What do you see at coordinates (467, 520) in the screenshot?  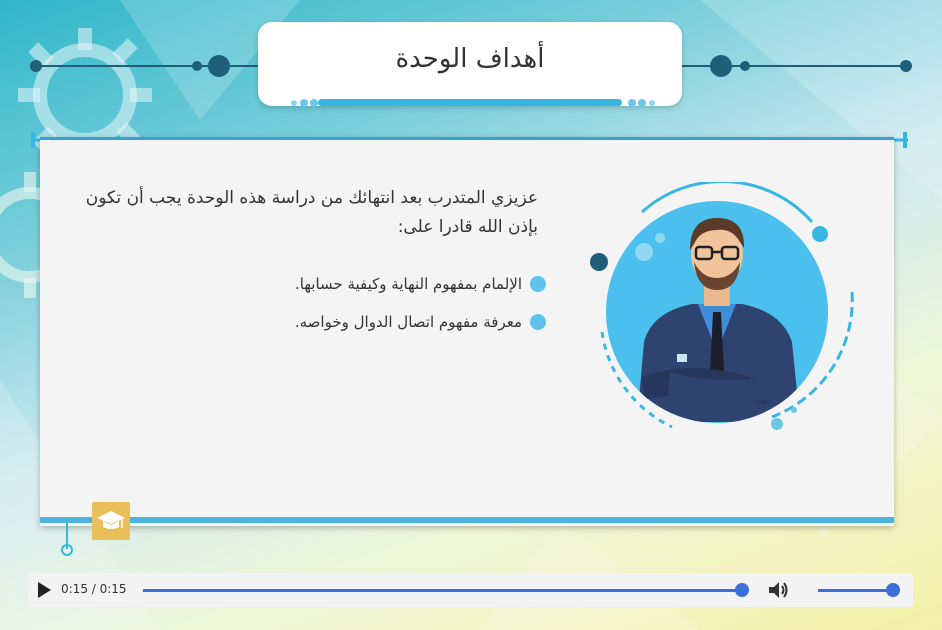 I see `card-bottom-border` at bounding box center [467, 520].